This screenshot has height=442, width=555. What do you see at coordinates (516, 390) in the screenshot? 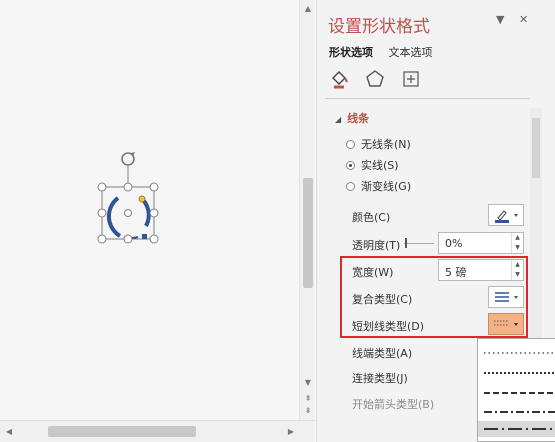
I see `dash-type-dropdown` at bounding box center [516, 390].